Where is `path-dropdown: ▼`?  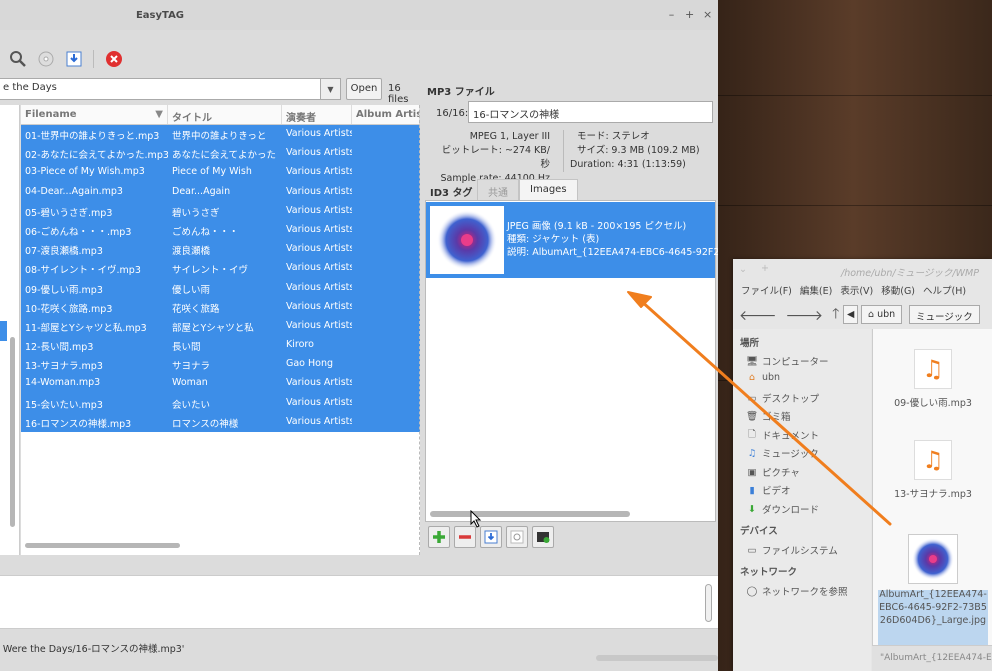 path-dropdown: ▼ is located at coordinates (330, 89).